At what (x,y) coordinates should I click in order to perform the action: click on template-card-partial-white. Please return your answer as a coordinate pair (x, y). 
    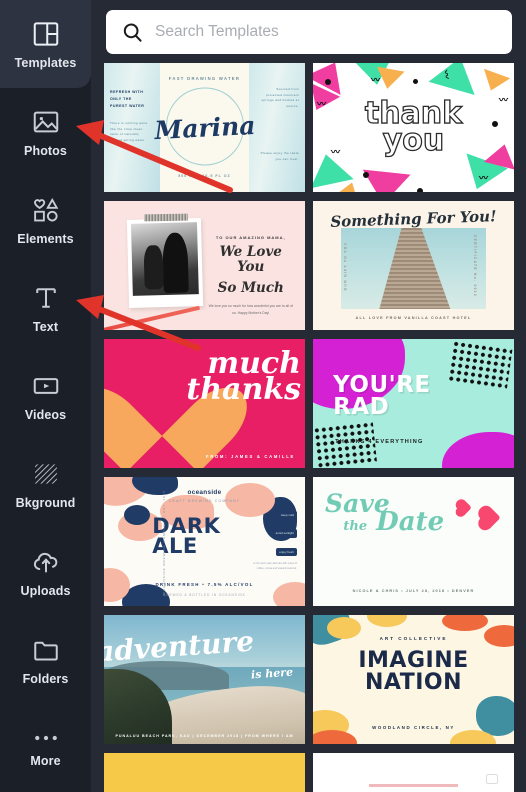
    Looking at the image, I should click on (413, 772).